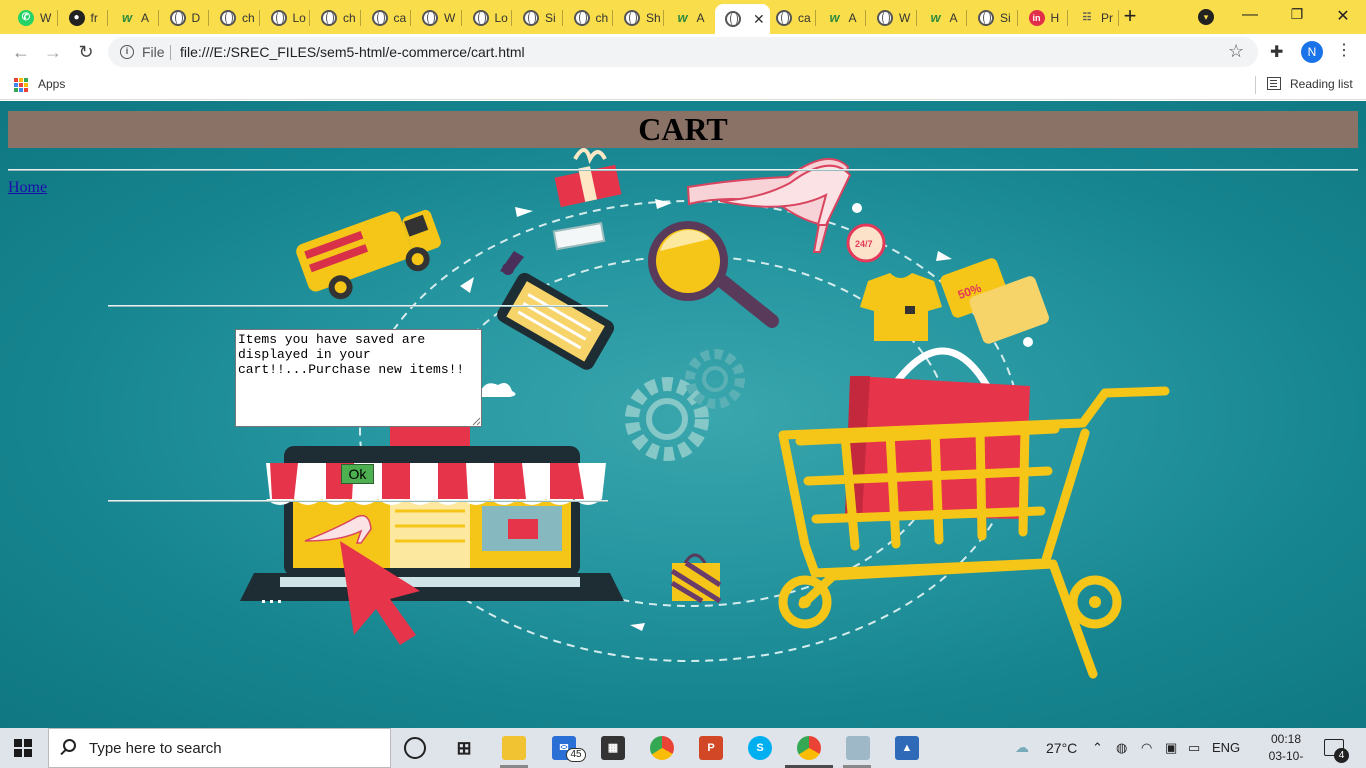 The image size is (1366, 768). What do you see at coordinates (127, 17) in the screenshot?
I see `w3schools-icon: w` at bounding box center [127, 17].